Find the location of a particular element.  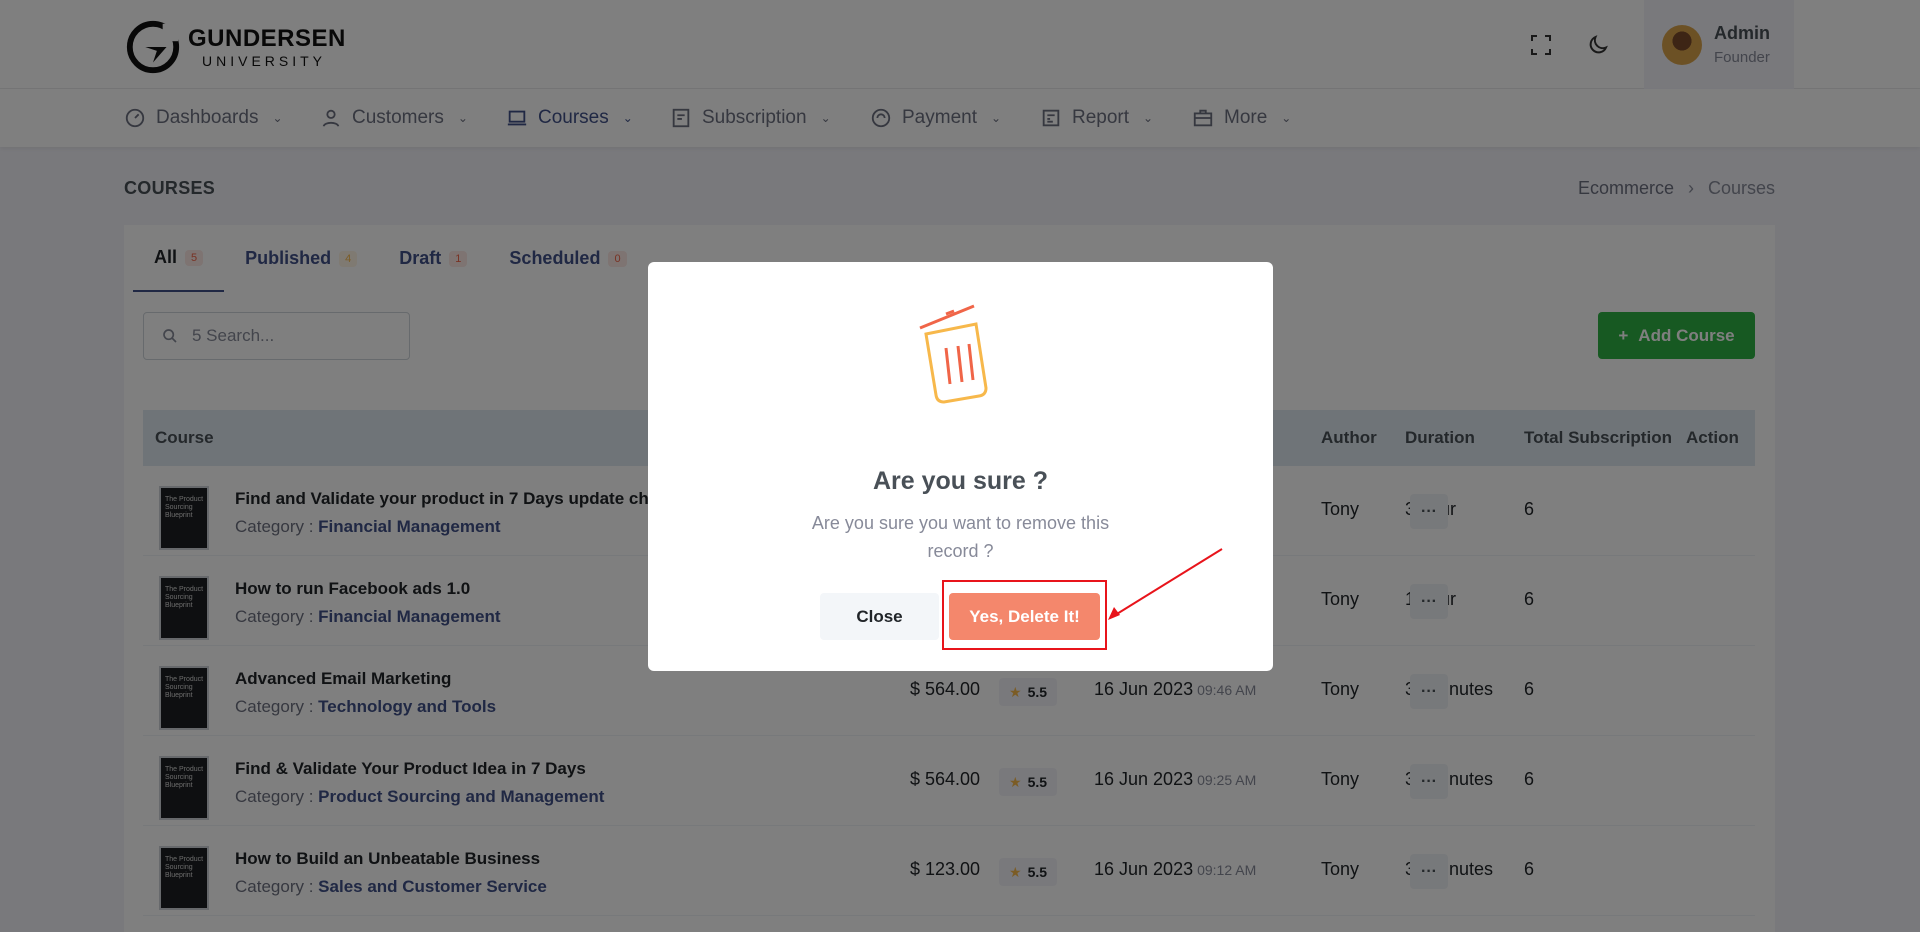

annotation-highlight-box is located at coordinates (1024, 615).